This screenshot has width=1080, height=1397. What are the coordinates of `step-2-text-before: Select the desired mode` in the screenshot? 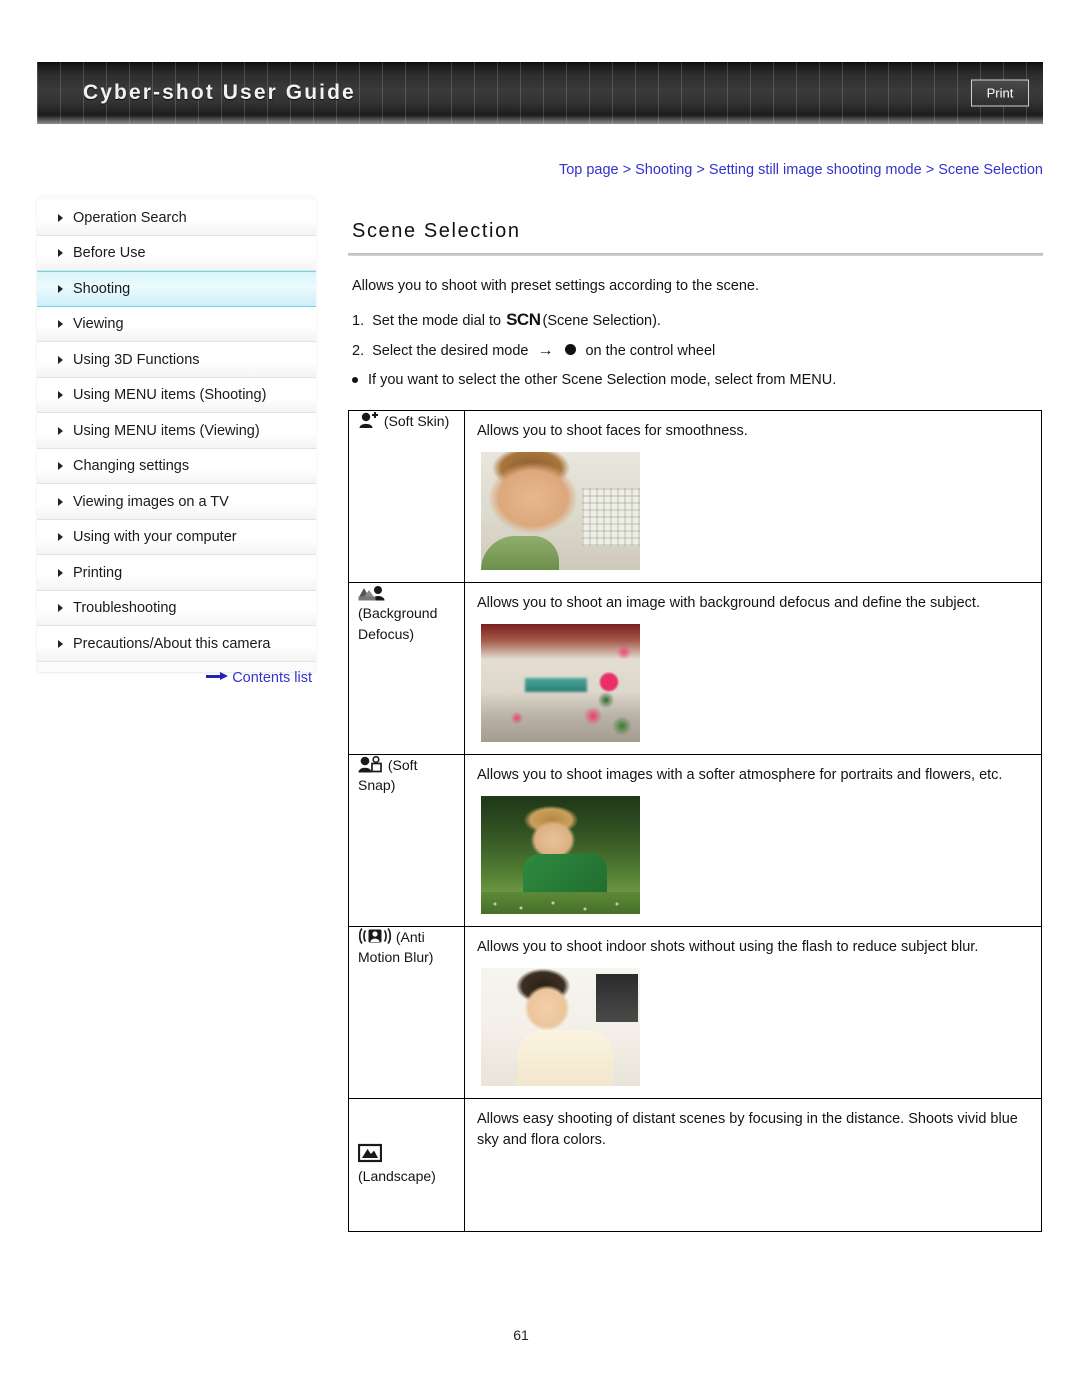 It's located at (450, 351).